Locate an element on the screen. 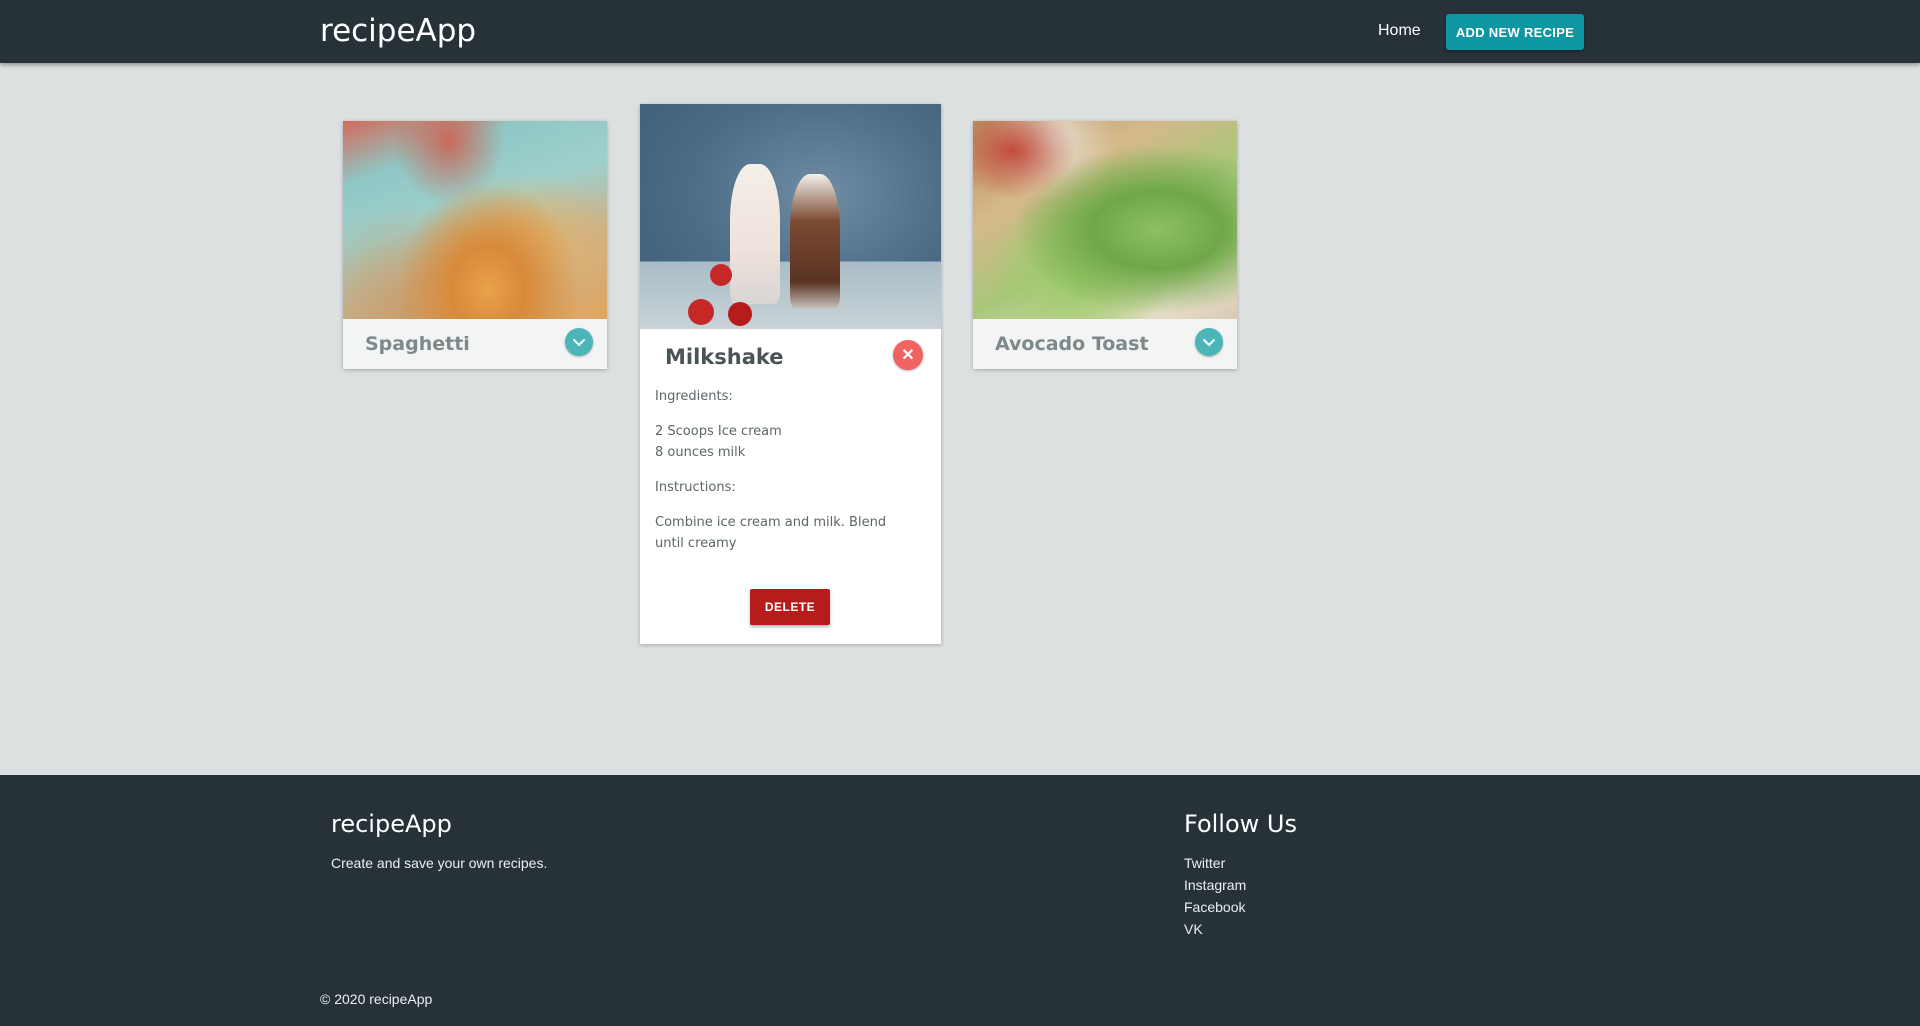 The width and height of the screenshot is (1920, 1026). close-icon: ✕ is located at coordinates (908, 355).